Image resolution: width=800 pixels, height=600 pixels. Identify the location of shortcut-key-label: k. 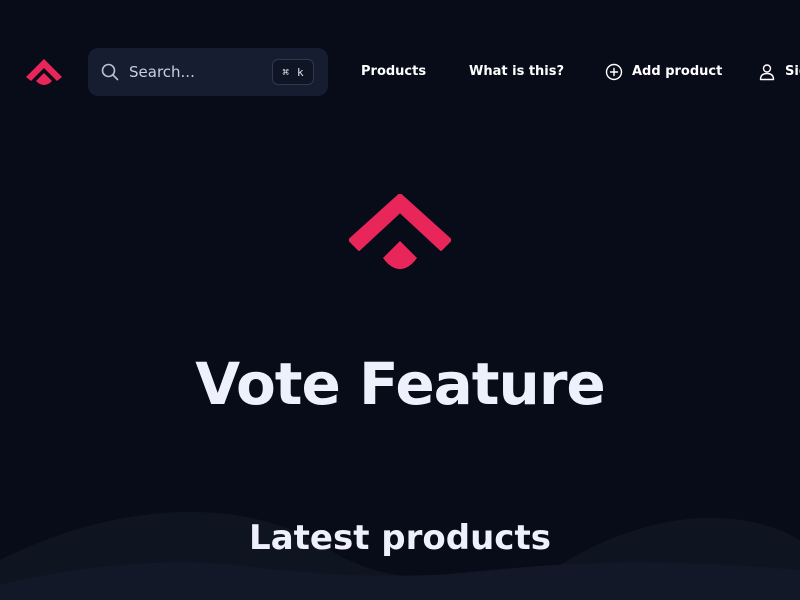
(300, 72).